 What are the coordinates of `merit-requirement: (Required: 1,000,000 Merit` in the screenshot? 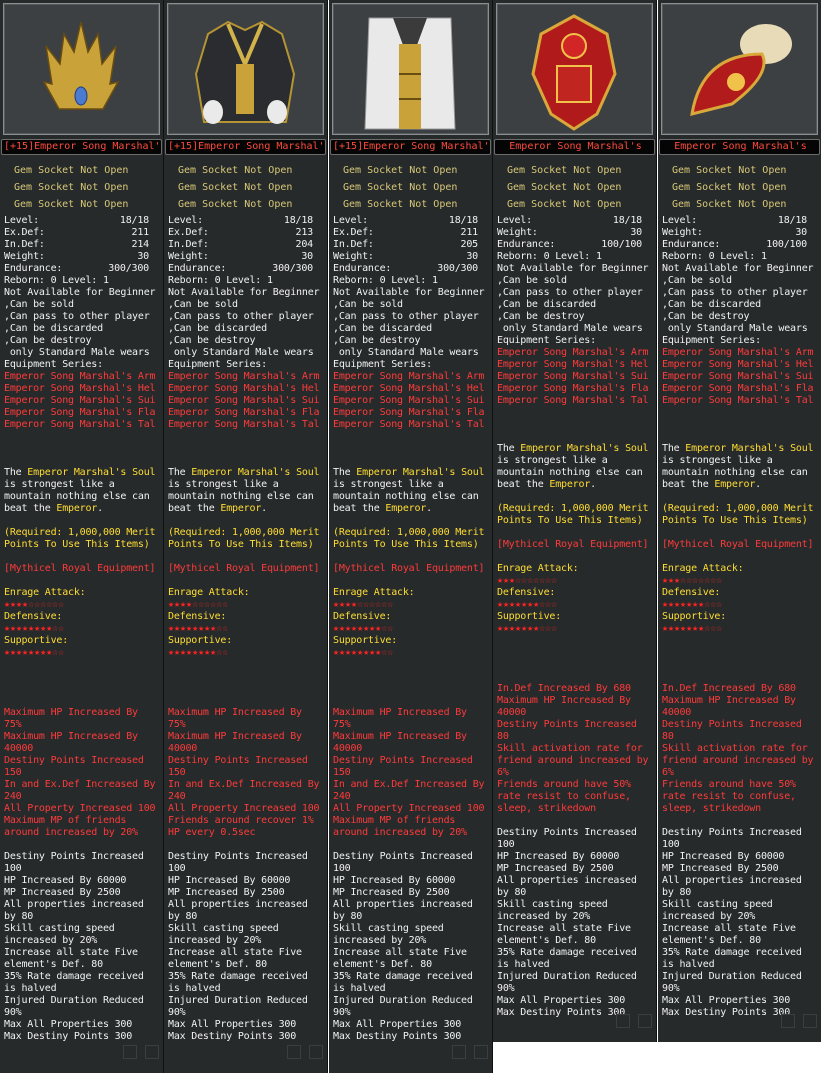 It's located at (738, 508).